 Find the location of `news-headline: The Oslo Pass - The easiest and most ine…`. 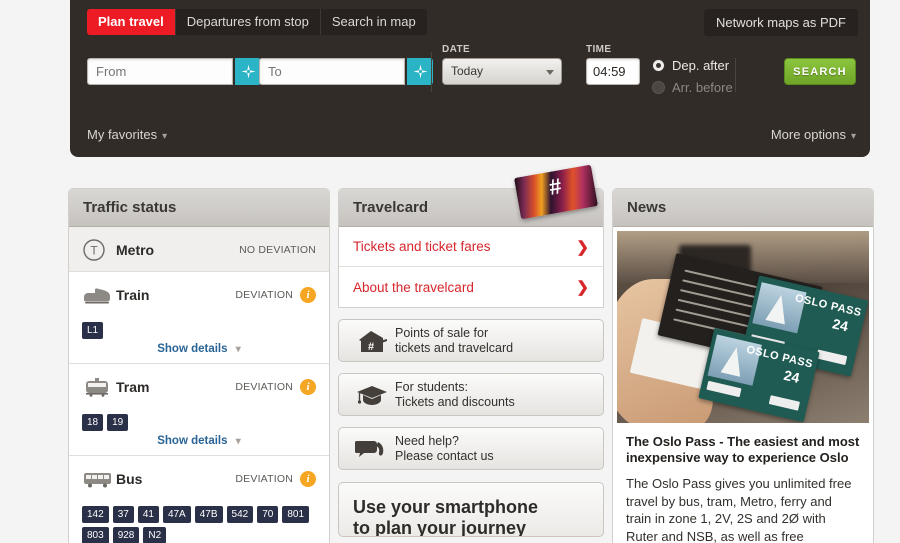

news-headline: The Oslo Pass - The easiest and most ine… is located at coordinates (743, 449).